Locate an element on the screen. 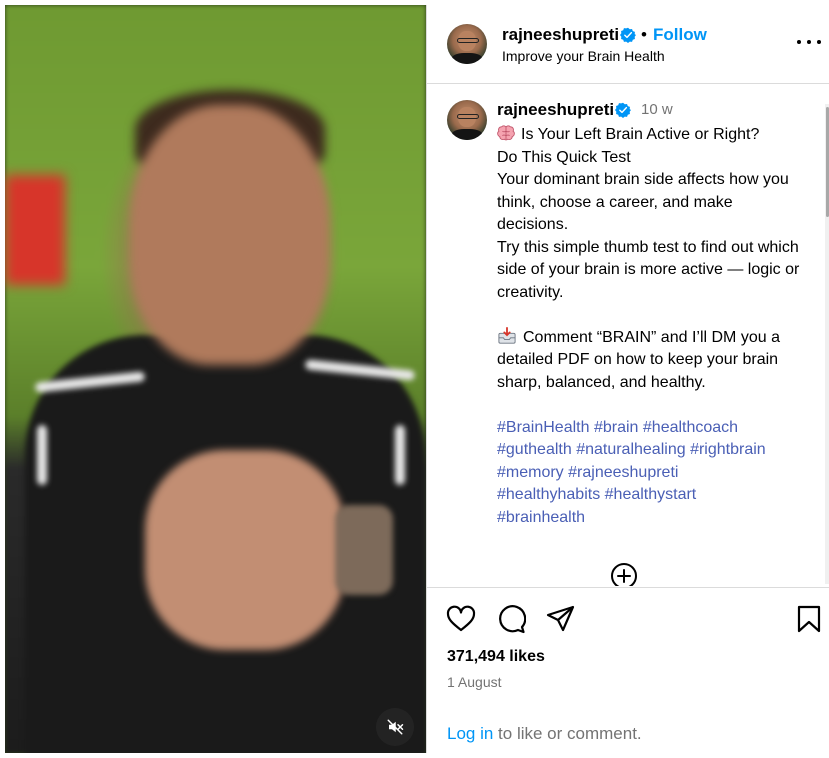 This screenshot has height=758, width=829. hashtag-link: #memory is located at coordinates (530, 472).